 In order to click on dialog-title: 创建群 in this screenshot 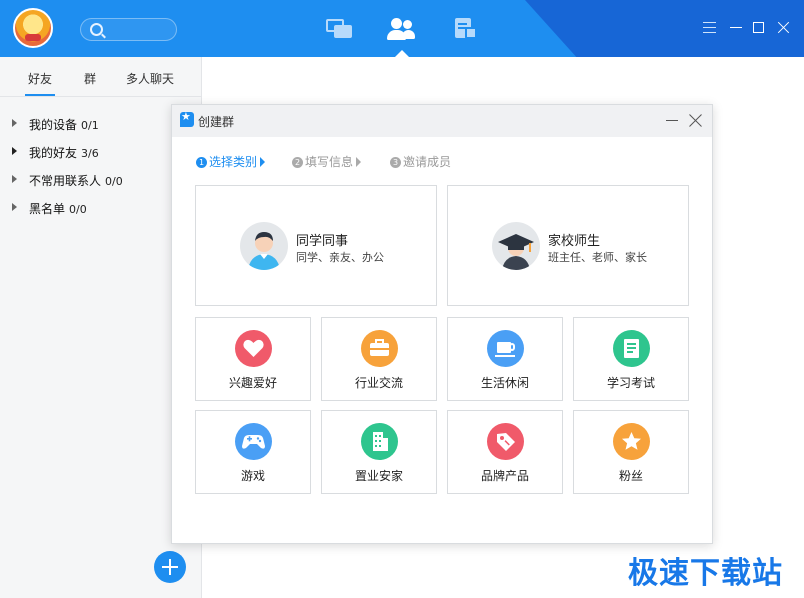, I will do `click(216, 122)`.